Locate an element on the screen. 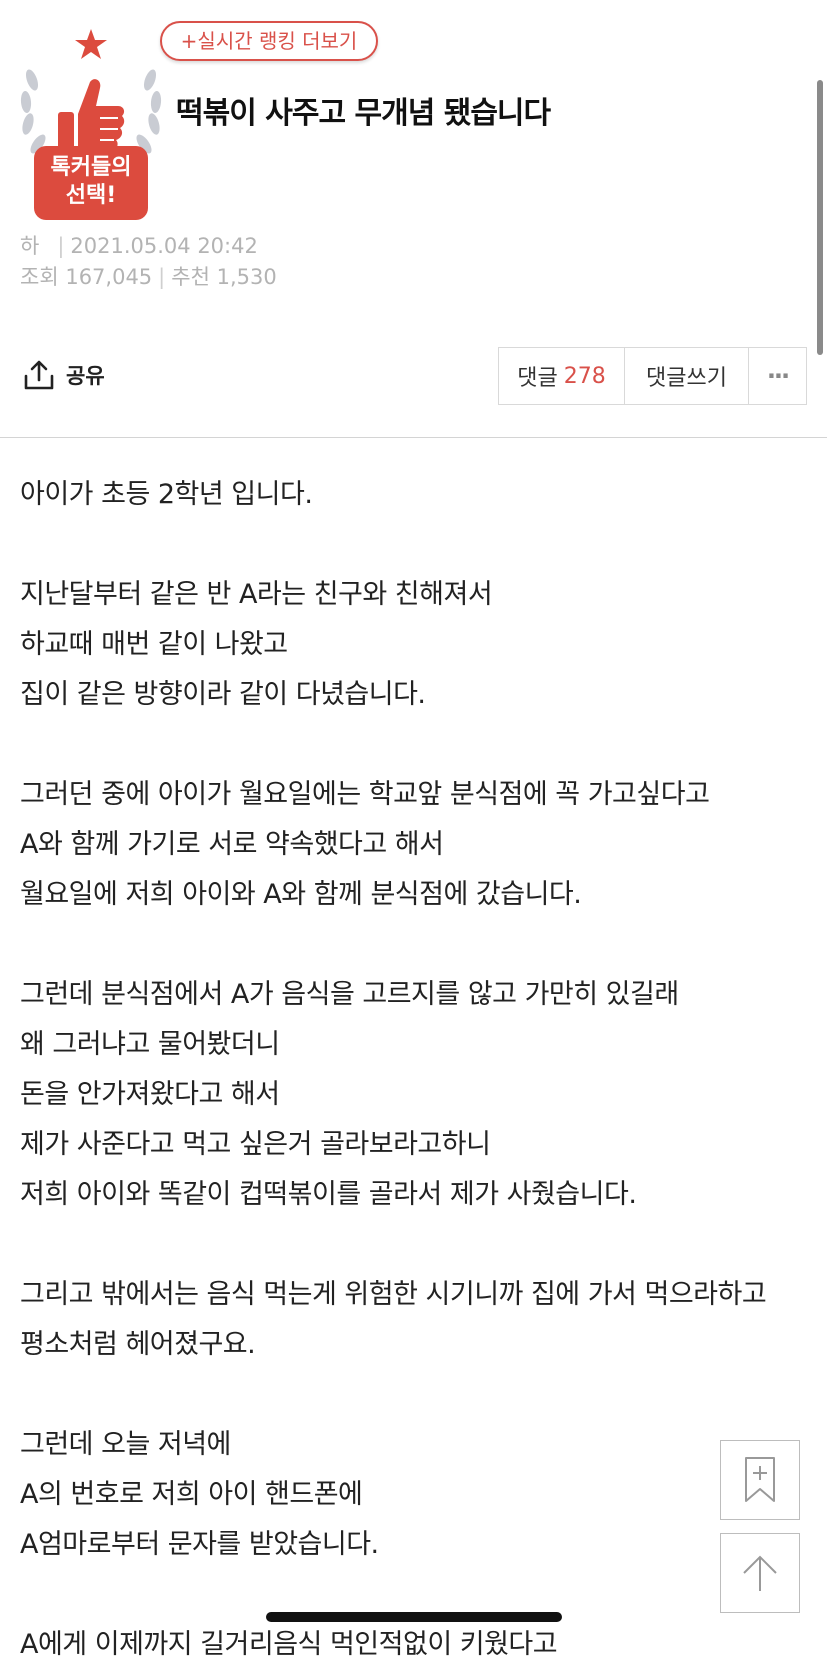 The image size is (827, 1670). views-label: 조회 is located at coordinates (39, 277).